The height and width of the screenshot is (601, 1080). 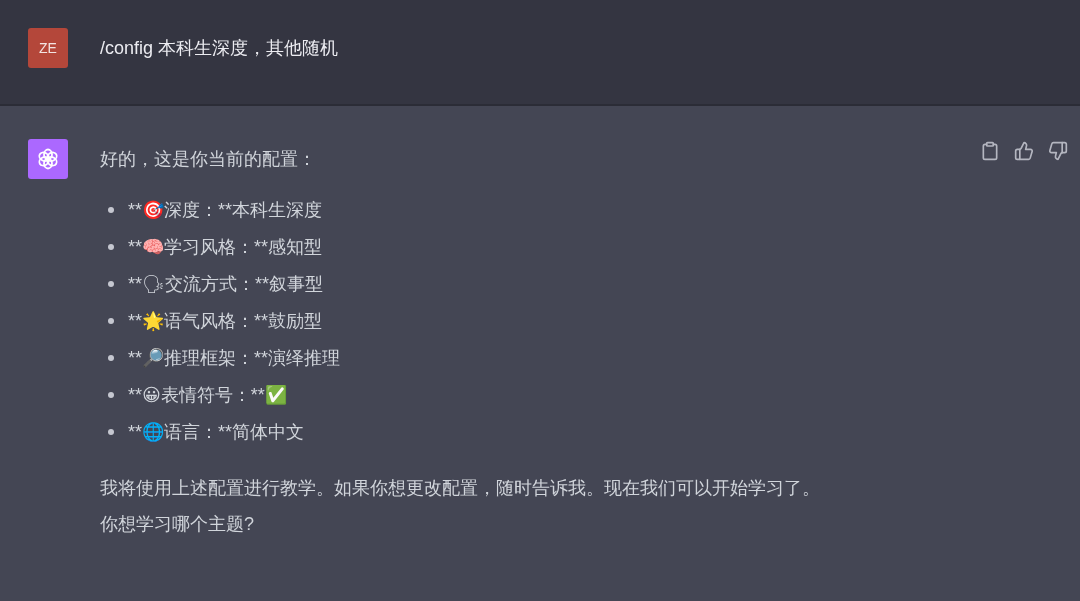 What do you see at coordinates (234, 358) in the screenshot?
I see `config-item-text: **🔎推理框架：**演绎推理` at bounding box center [234, 358].